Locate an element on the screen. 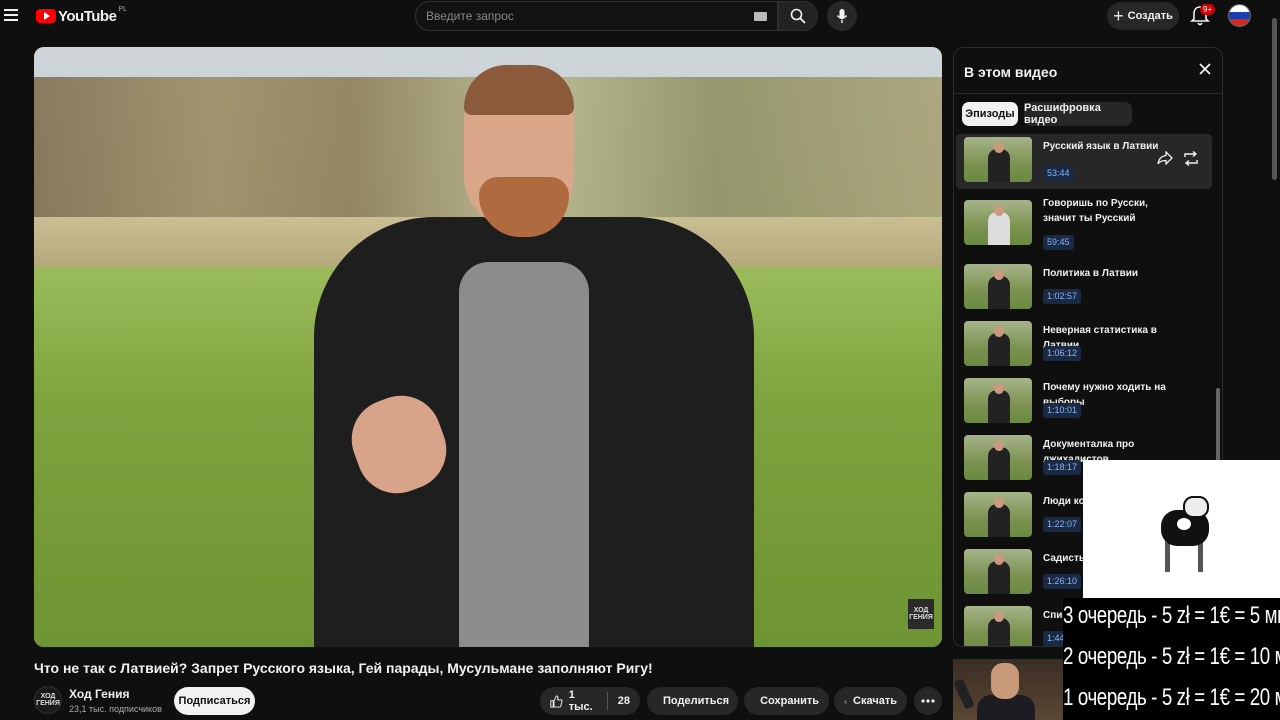 The height and width of the screenshot is (720, 1280). chapter-timestamp: 59:45 is located at coordinates (1058, 242).